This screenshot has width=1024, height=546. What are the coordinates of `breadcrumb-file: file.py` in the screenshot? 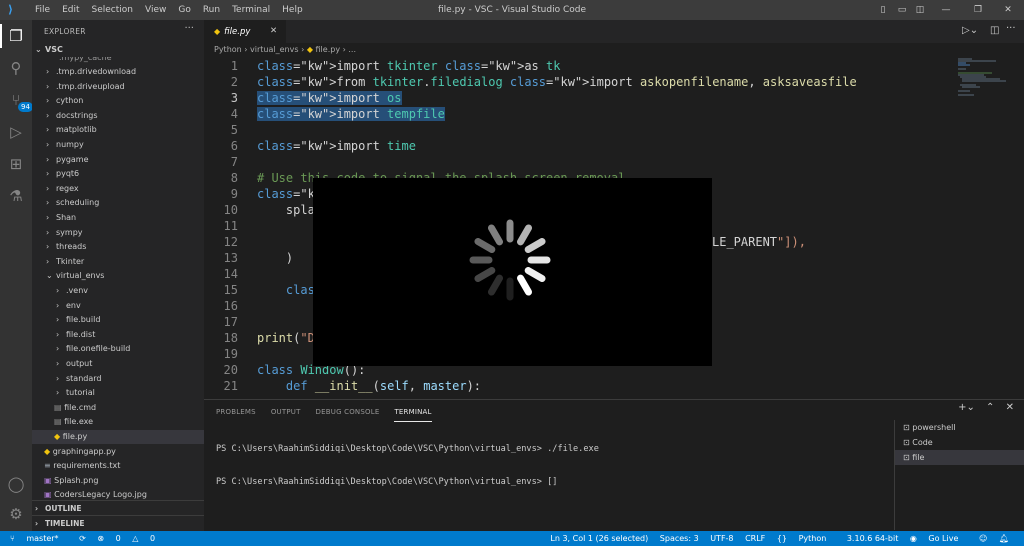 It's located at (328, 49).